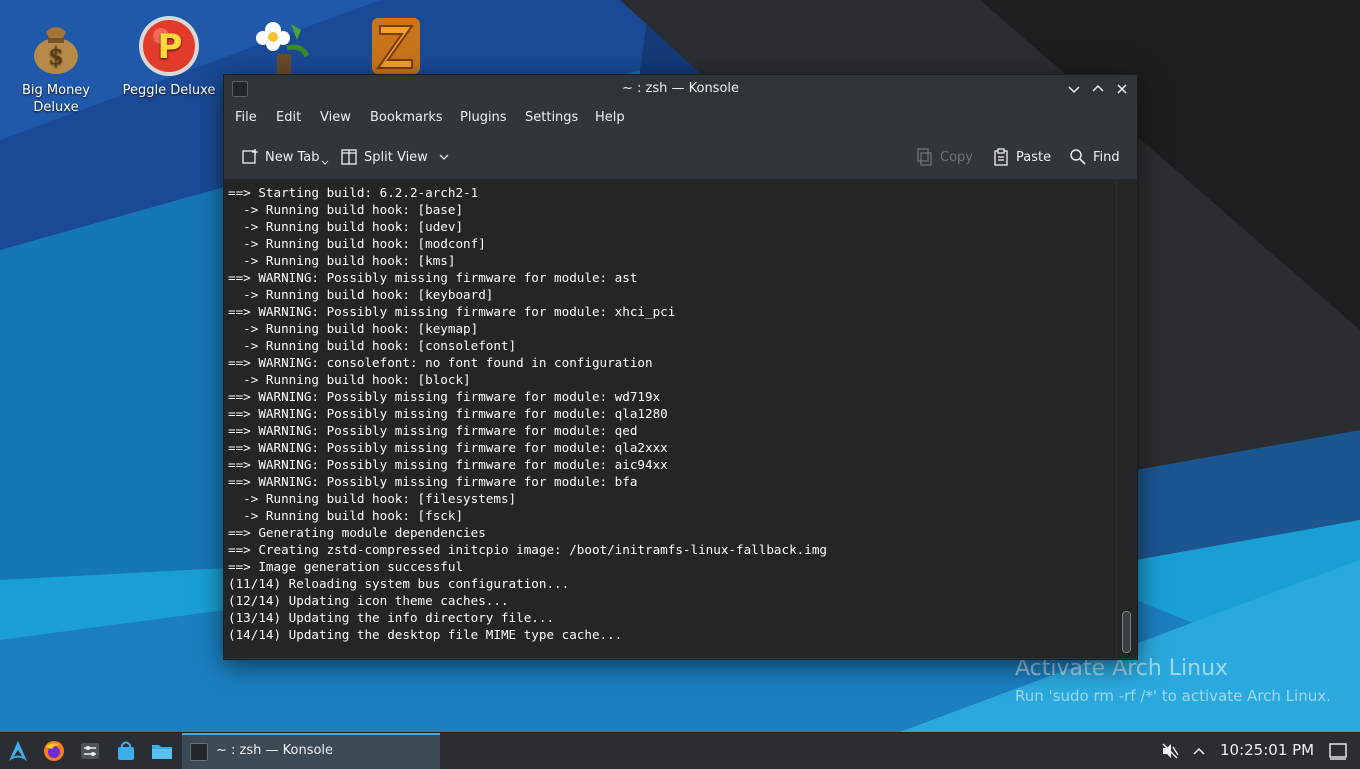 Image resolution: width=1360 pixels, height=769 pixels. What do you see at coordinates (346, 209) in the screenshot?
I see `terminal-line: -> Running build hook: [base]` at bounding box center [346, 209].